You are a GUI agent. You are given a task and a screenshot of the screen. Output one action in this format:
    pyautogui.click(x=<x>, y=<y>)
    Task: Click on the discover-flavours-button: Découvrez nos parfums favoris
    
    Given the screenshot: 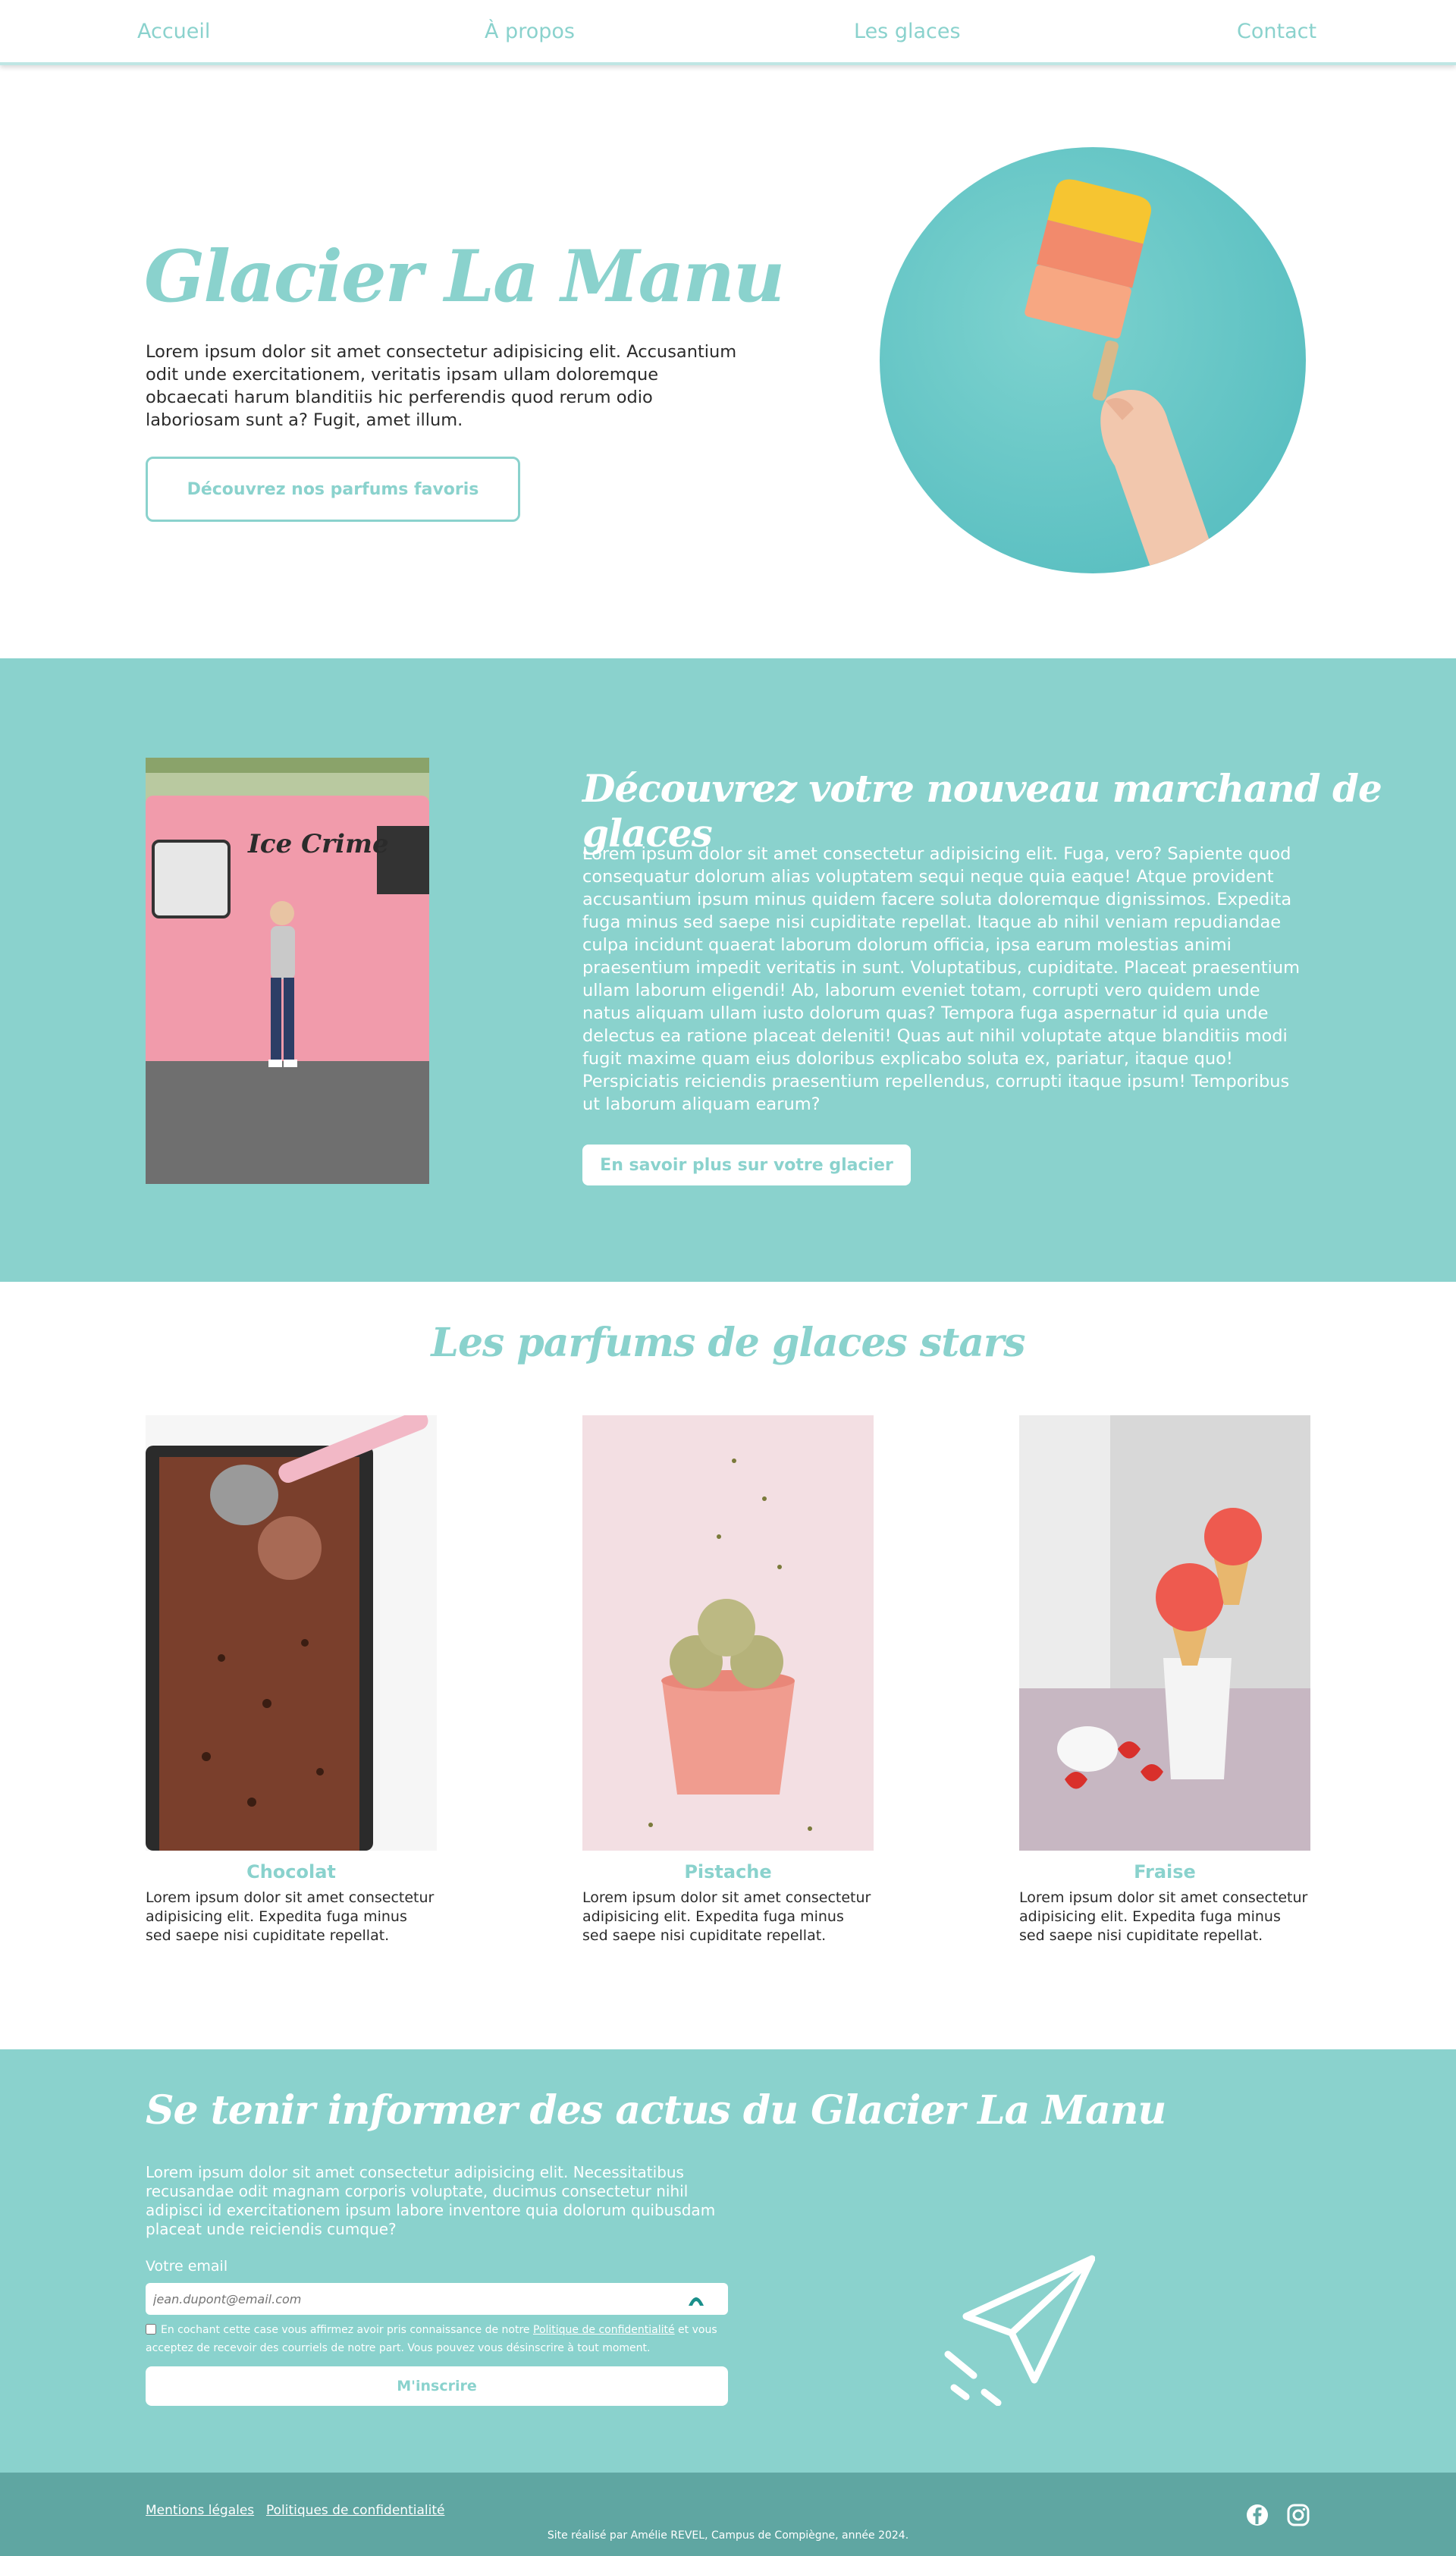 What is the action you would take?
    pyautogui.click(x=333, y=490)
    